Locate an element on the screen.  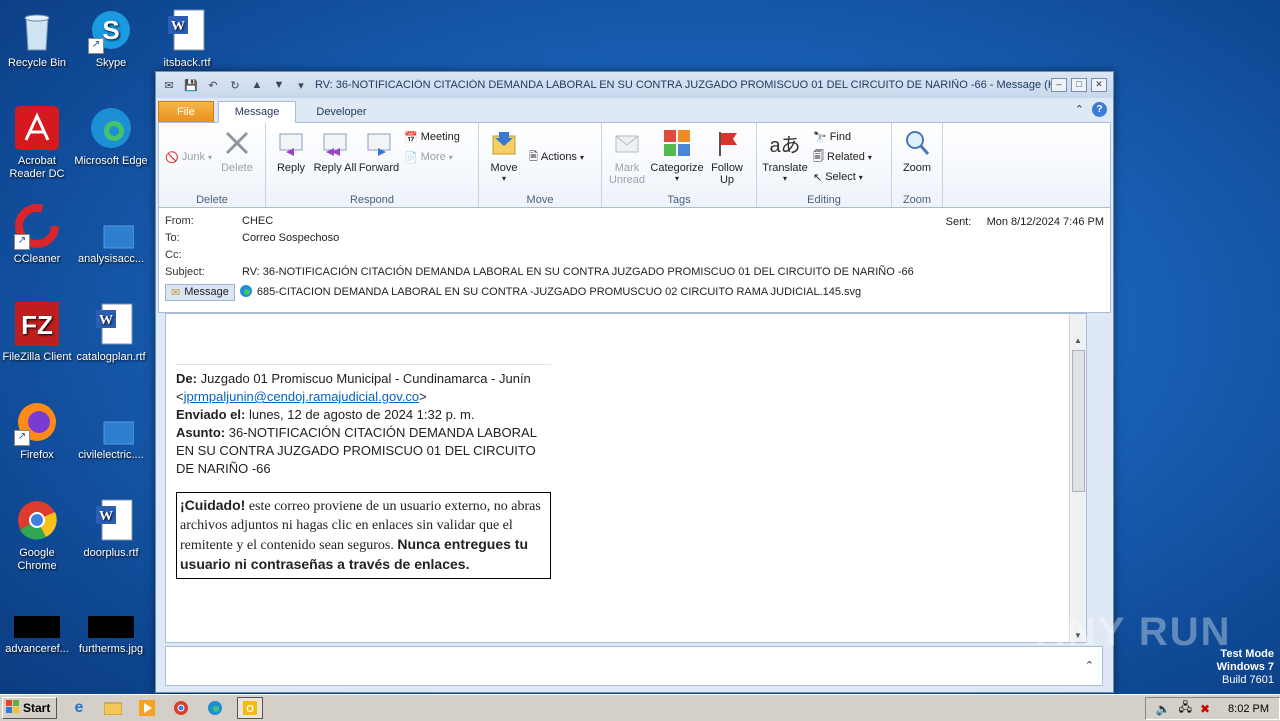
people-pane: ⌃ is located at coordinates (634, 666).